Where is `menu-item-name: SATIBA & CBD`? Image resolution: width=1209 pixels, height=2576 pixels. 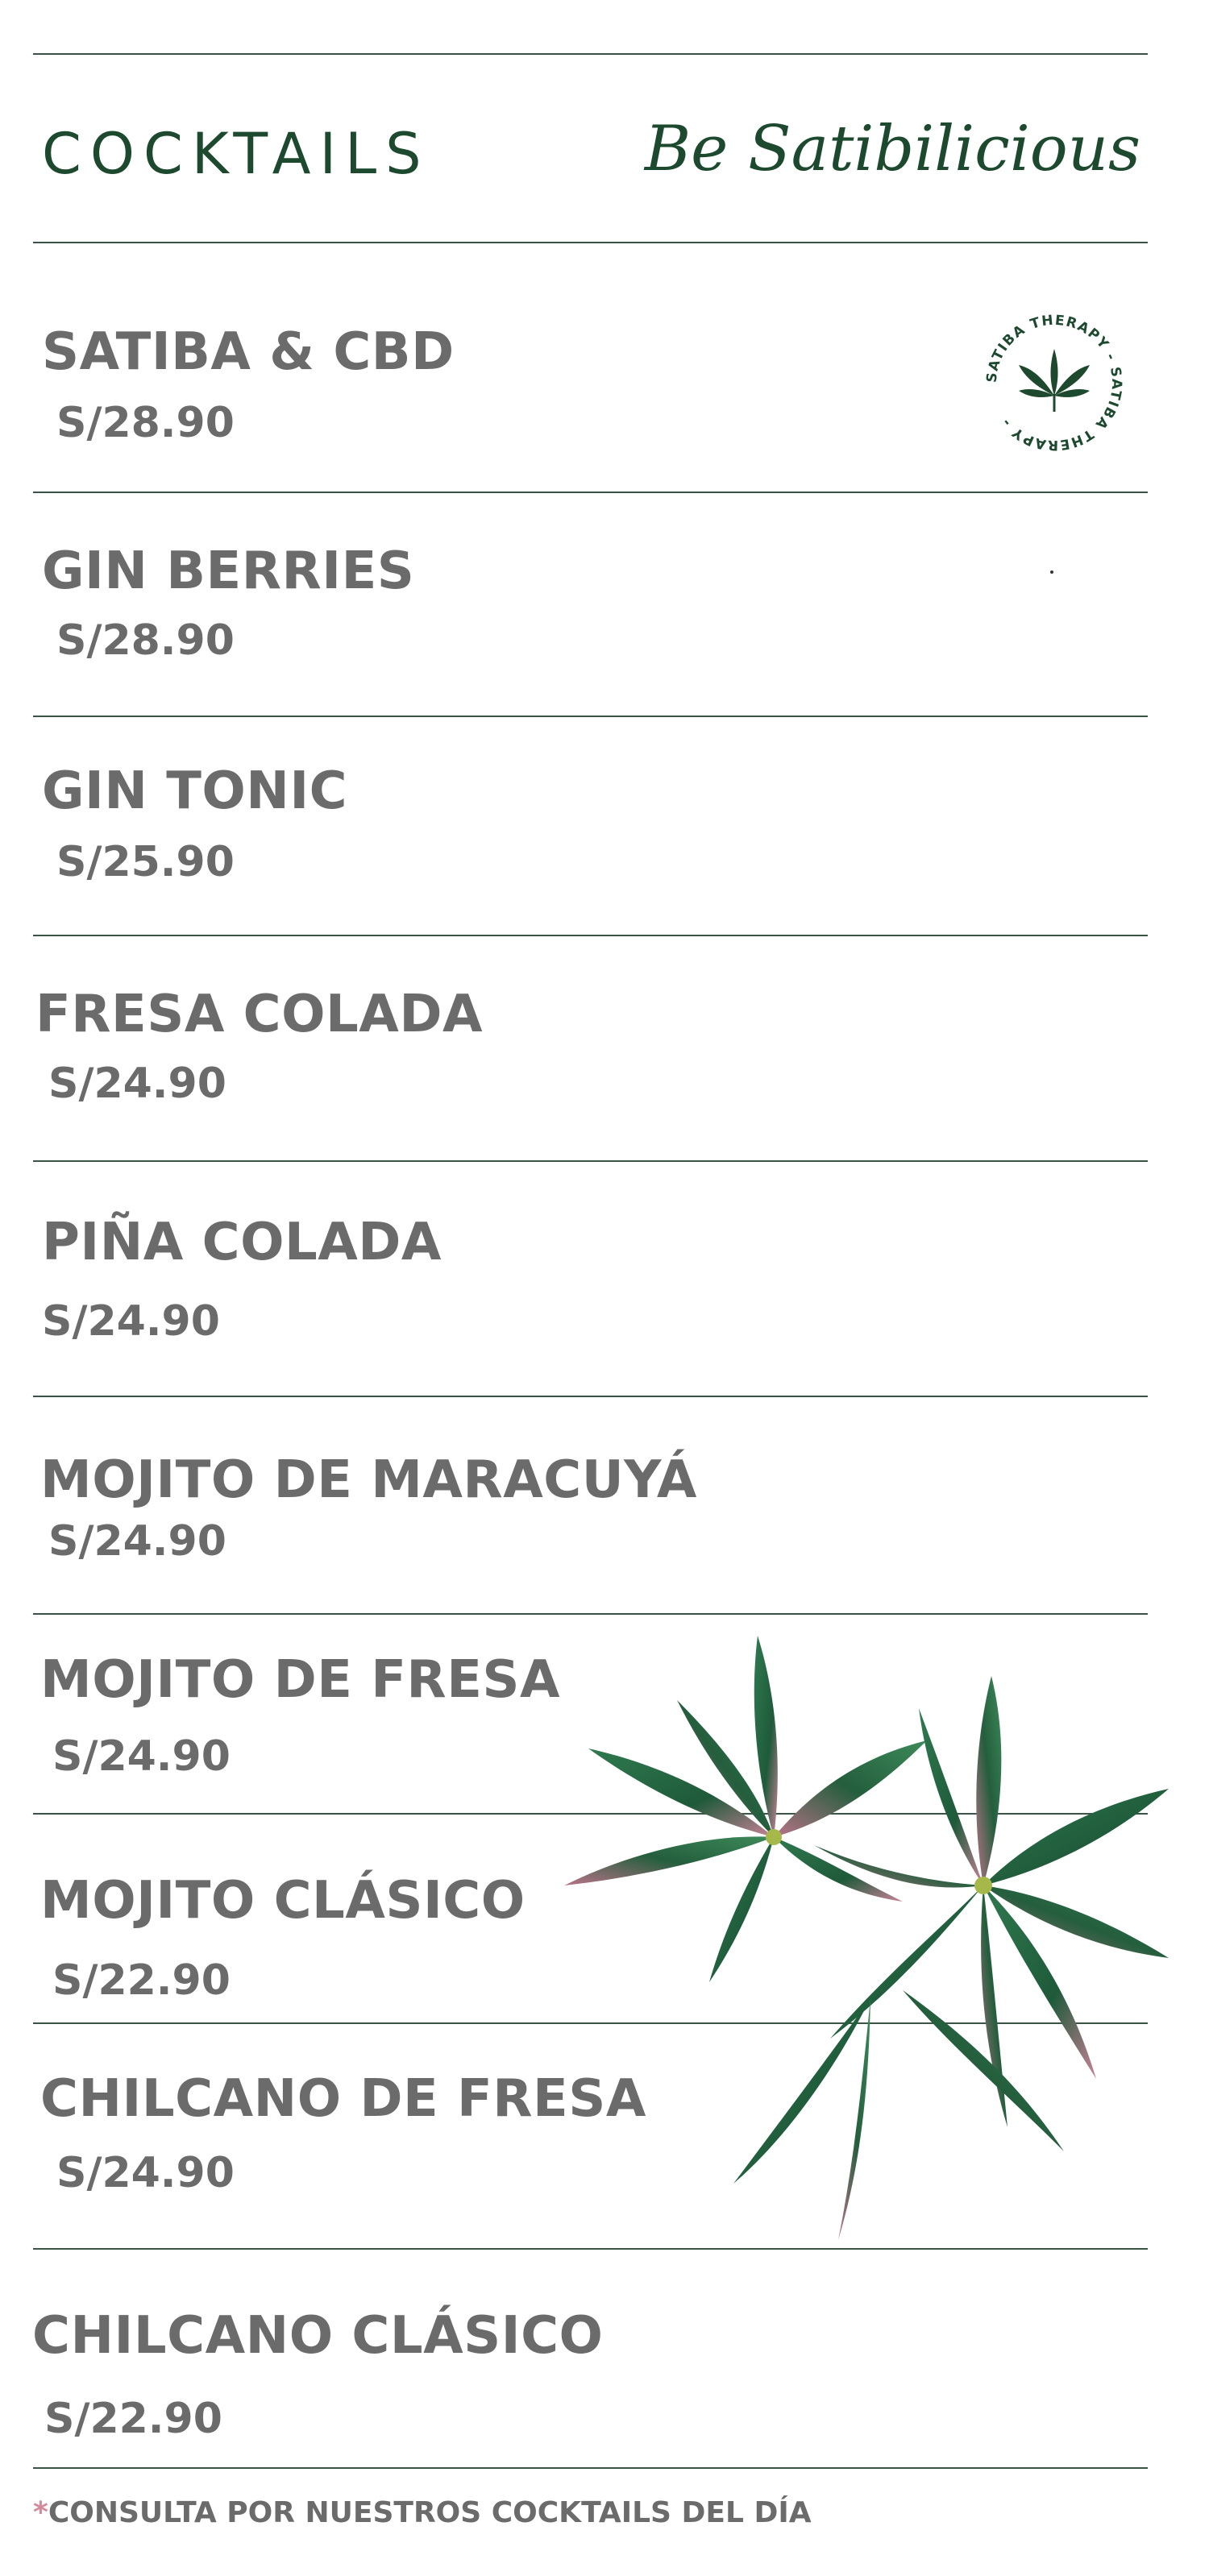 menu-item-name: SATIBA & CBD is located at coordinates (248, 352).